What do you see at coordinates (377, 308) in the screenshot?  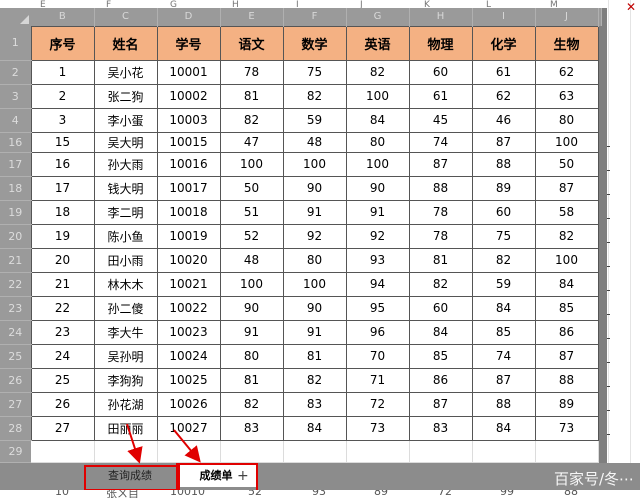 I see `table-cell: 95` at bounding box center [377, 308].